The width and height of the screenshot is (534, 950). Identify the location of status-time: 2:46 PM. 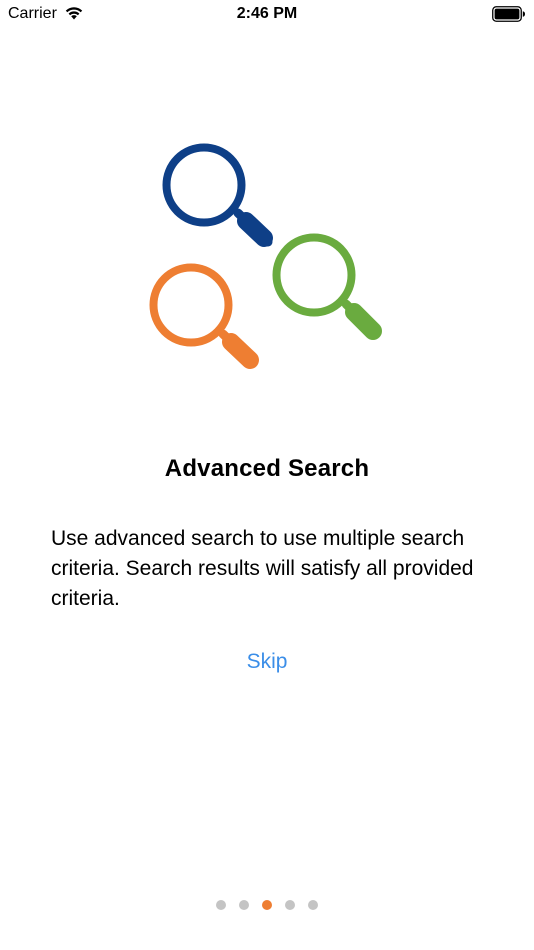
(267, 13).